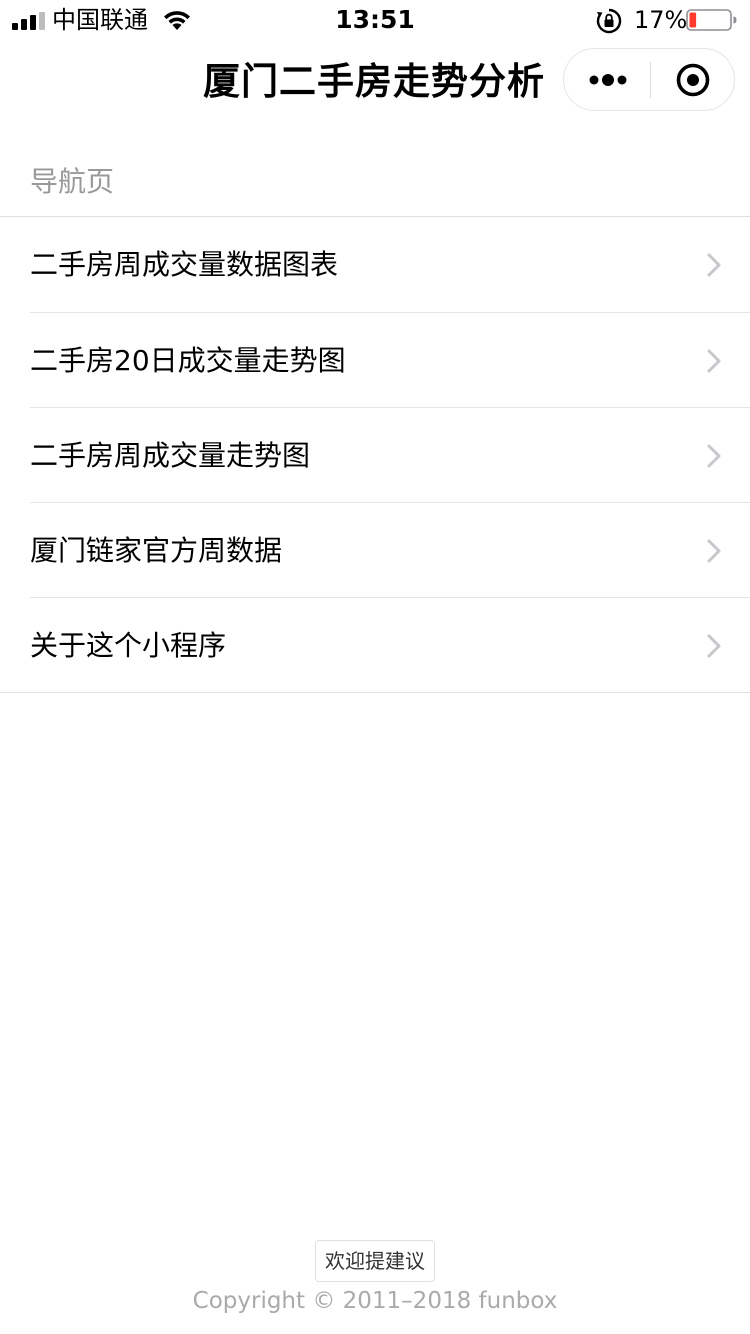 The width and height of the screenshot is (750, 1334). I want to click on menu-item-label: 关于这个小程序, so click(128, 645).